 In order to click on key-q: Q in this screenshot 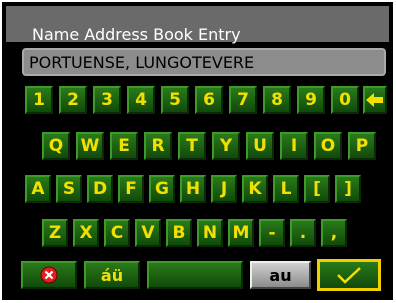, I will do `click(56, 146)`.